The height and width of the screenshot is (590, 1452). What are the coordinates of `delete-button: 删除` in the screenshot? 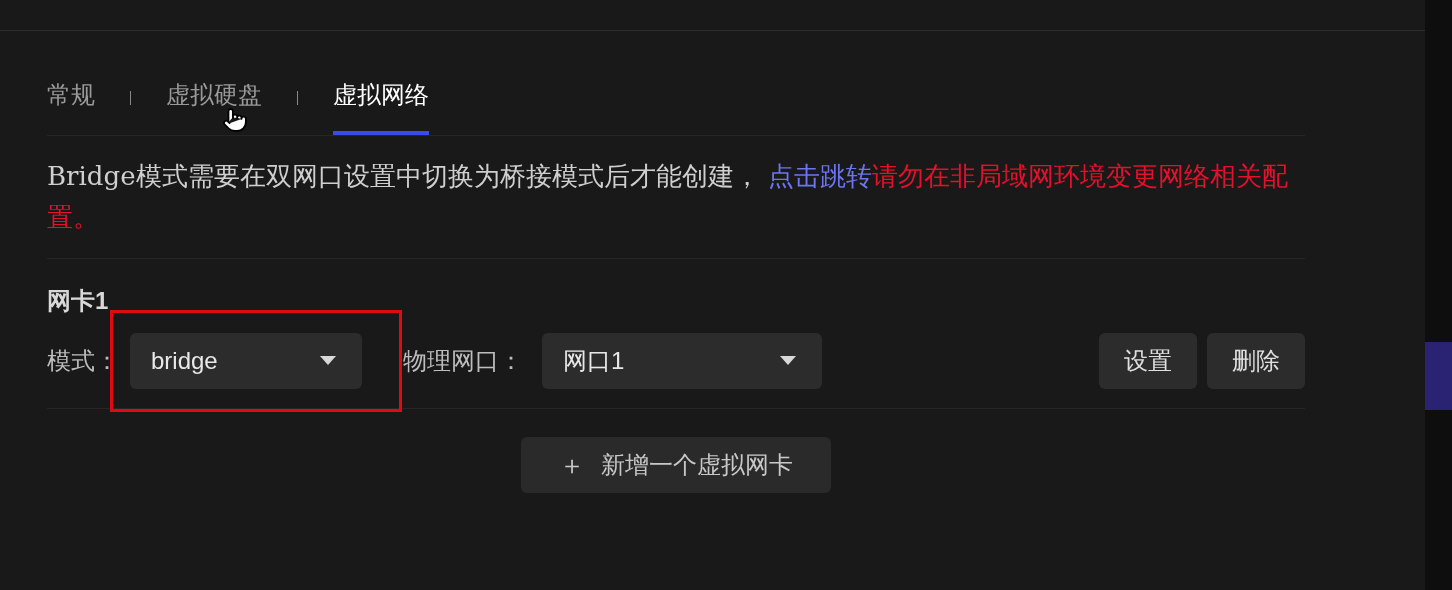 It's located at (1256, 361).